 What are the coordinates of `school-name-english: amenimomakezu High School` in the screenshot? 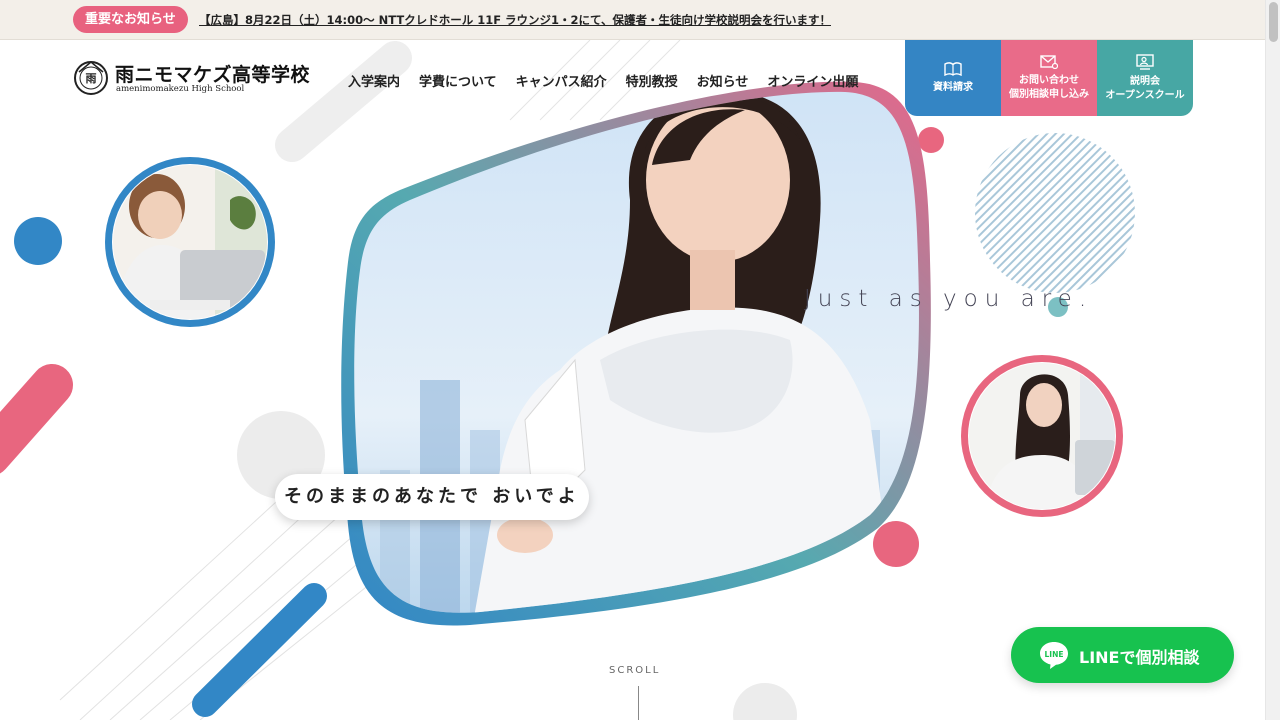 It's located at (180, 89).